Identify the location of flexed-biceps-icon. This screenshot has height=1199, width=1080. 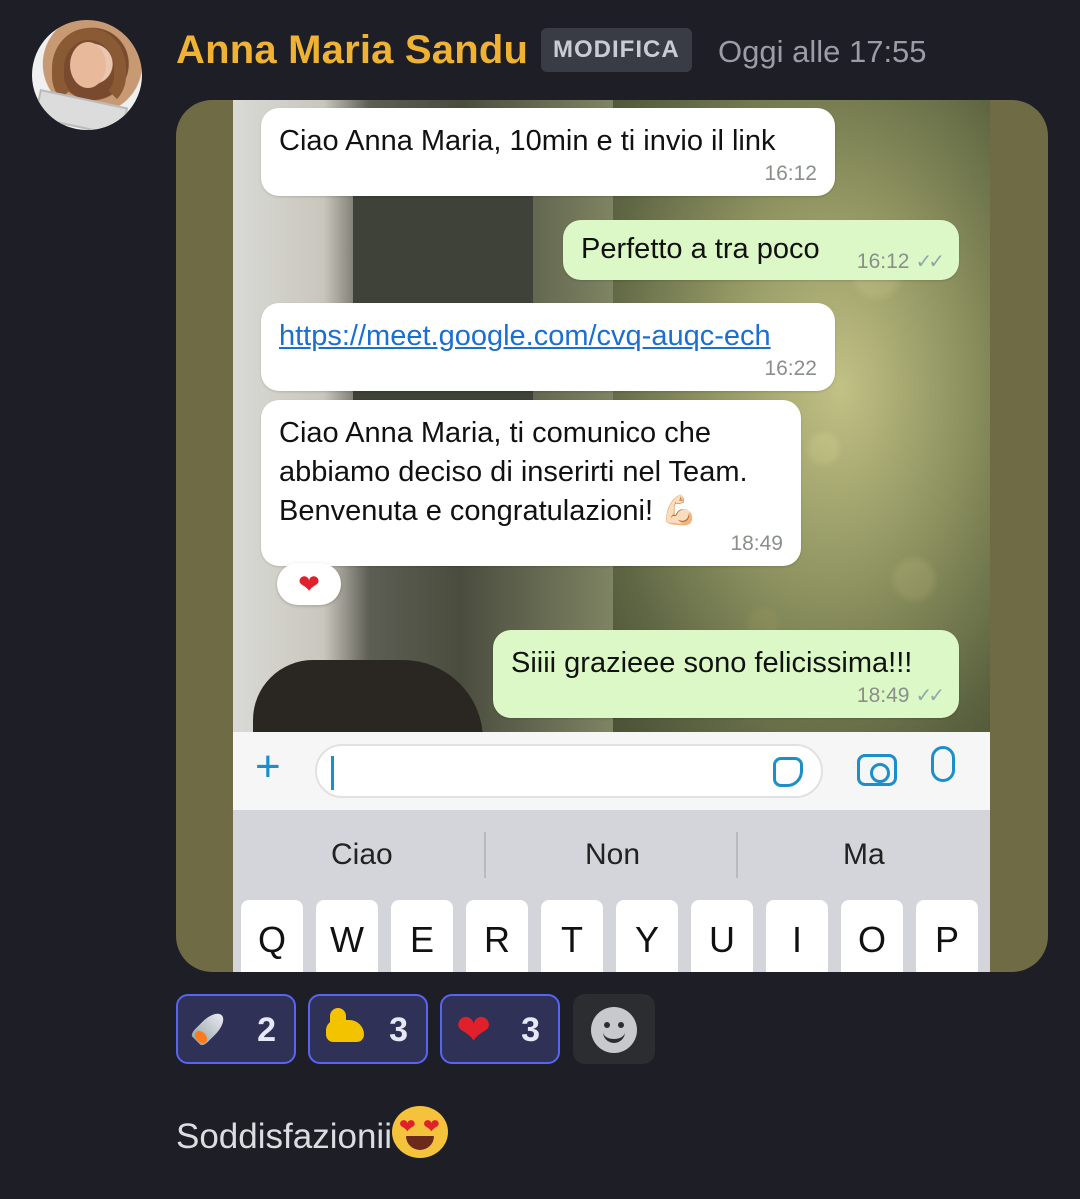
(345, 1031).